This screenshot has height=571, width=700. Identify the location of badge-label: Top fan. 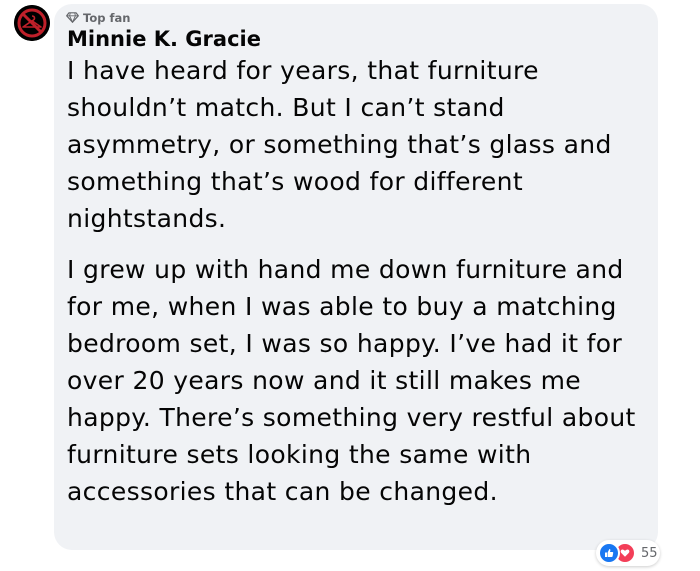
(107, 17).